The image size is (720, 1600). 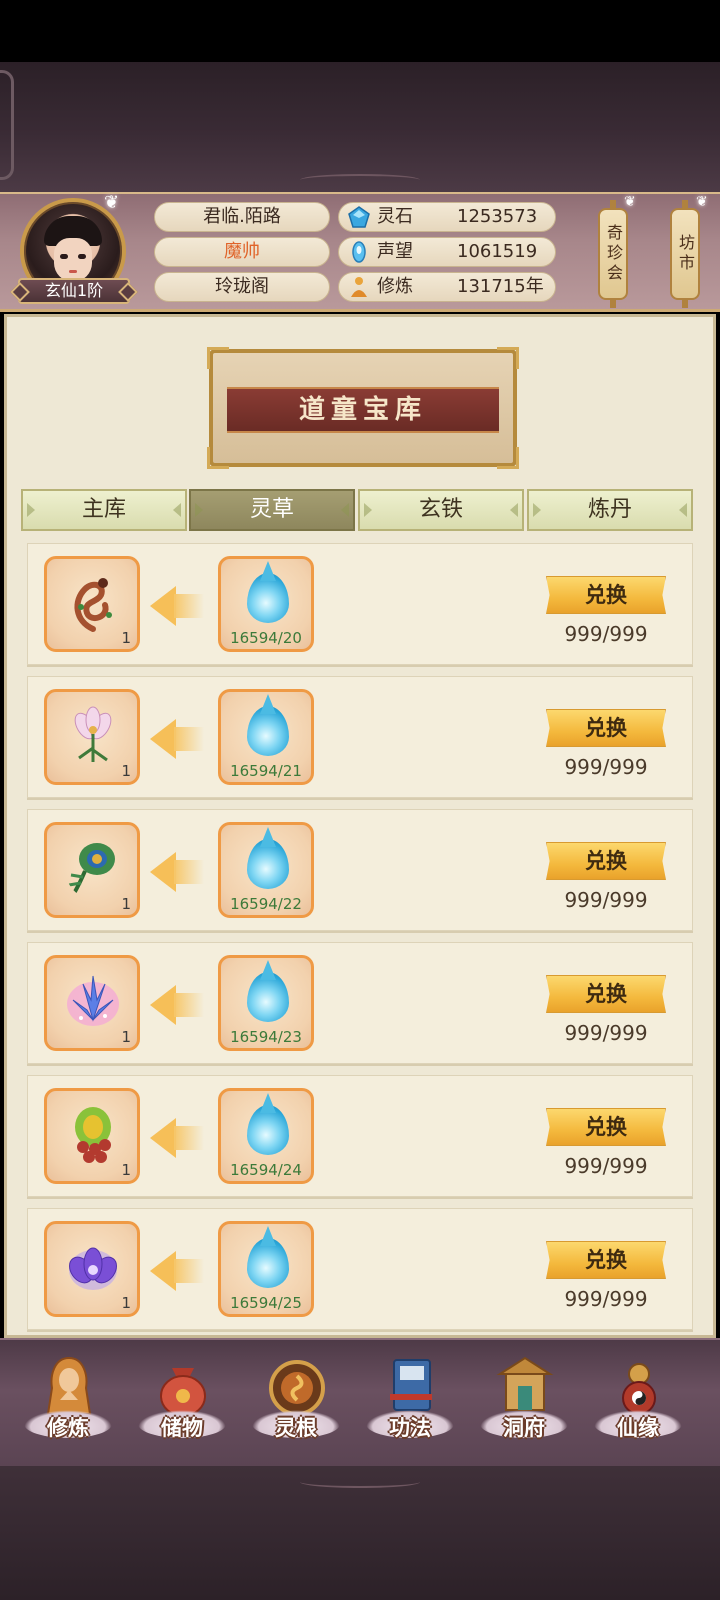 What do you see at coordinates (360, 604) in the screenshot?
I see `list-item: 1 16594/20 兑换 999/999` at bounding box center [360, 604].